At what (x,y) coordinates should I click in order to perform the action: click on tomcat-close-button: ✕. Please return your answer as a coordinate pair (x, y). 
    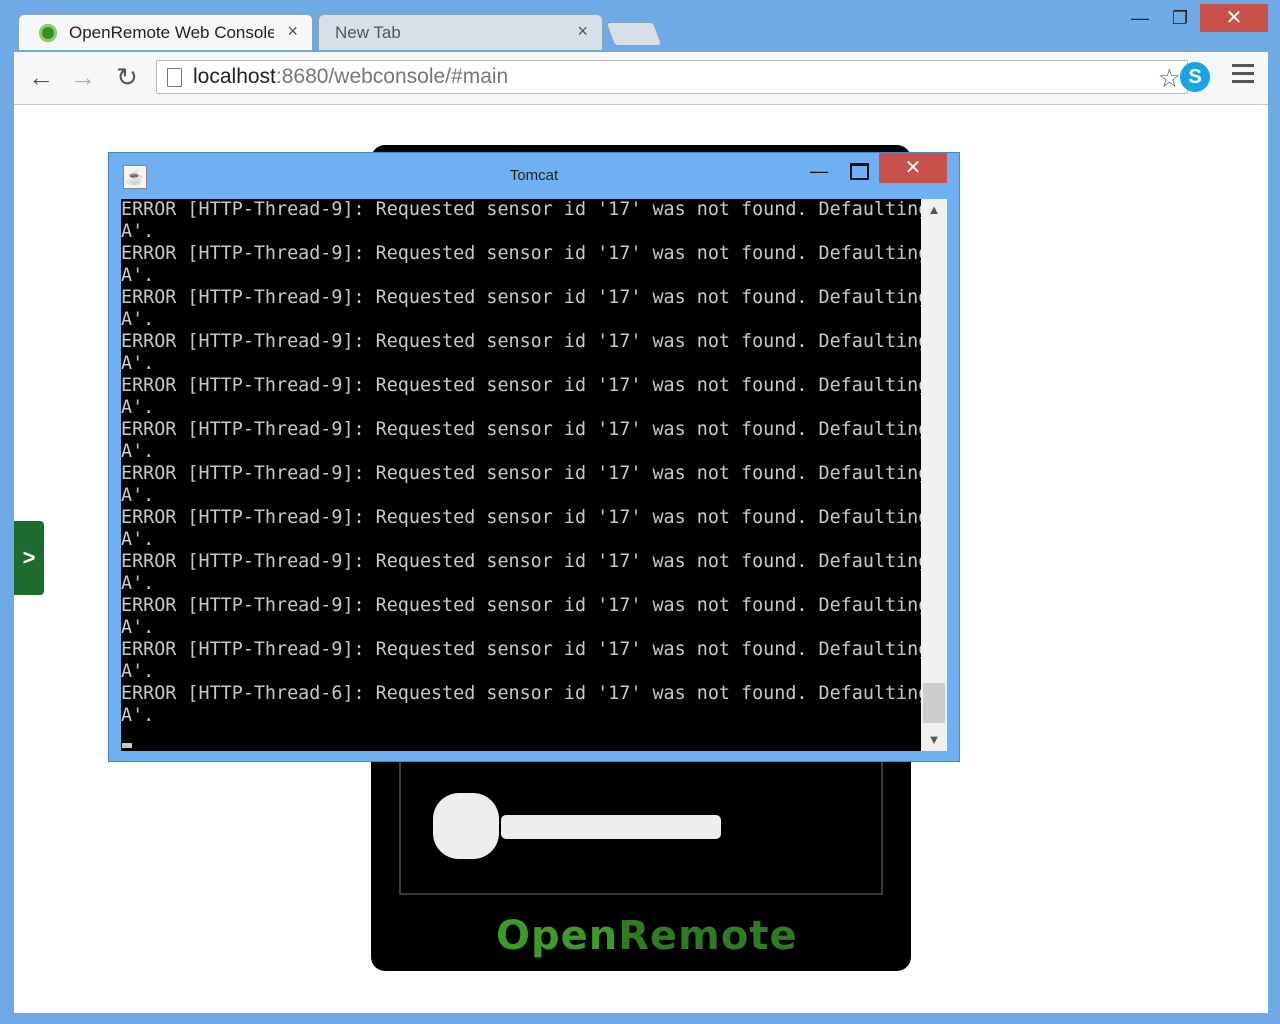
    Looking at the image, I should click on (913, 168).